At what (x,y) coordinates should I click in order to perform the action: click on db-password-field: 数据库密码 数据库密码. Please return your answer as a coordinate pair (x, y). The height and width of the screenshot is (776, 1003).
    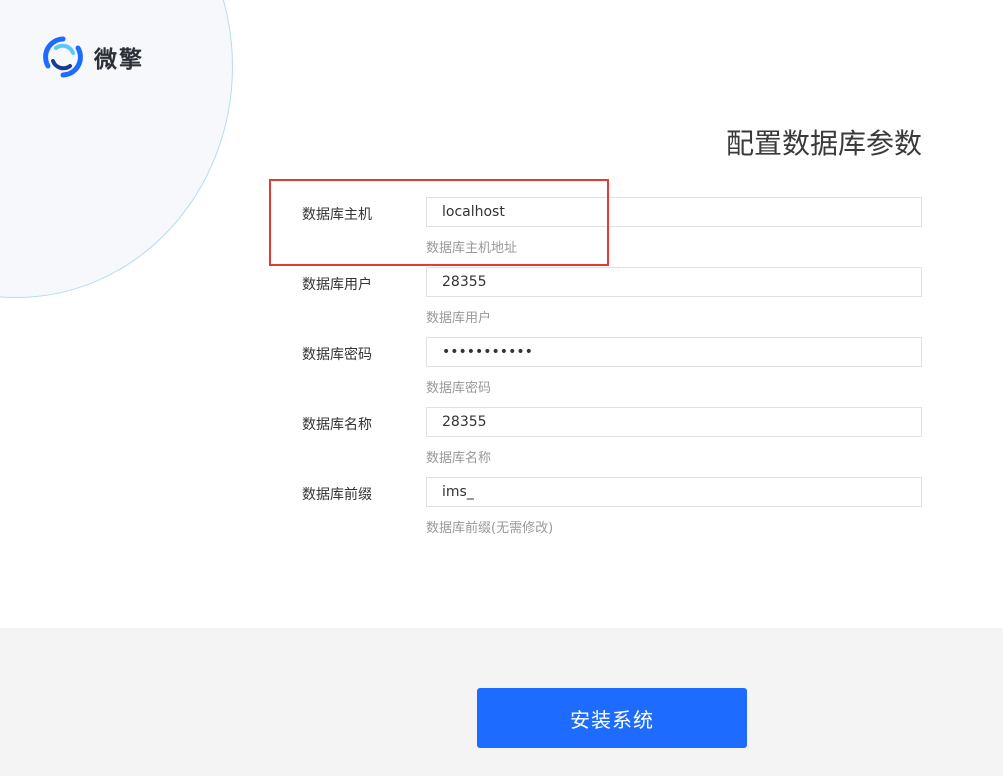
    Looking at the image, I should click on (612, 372).